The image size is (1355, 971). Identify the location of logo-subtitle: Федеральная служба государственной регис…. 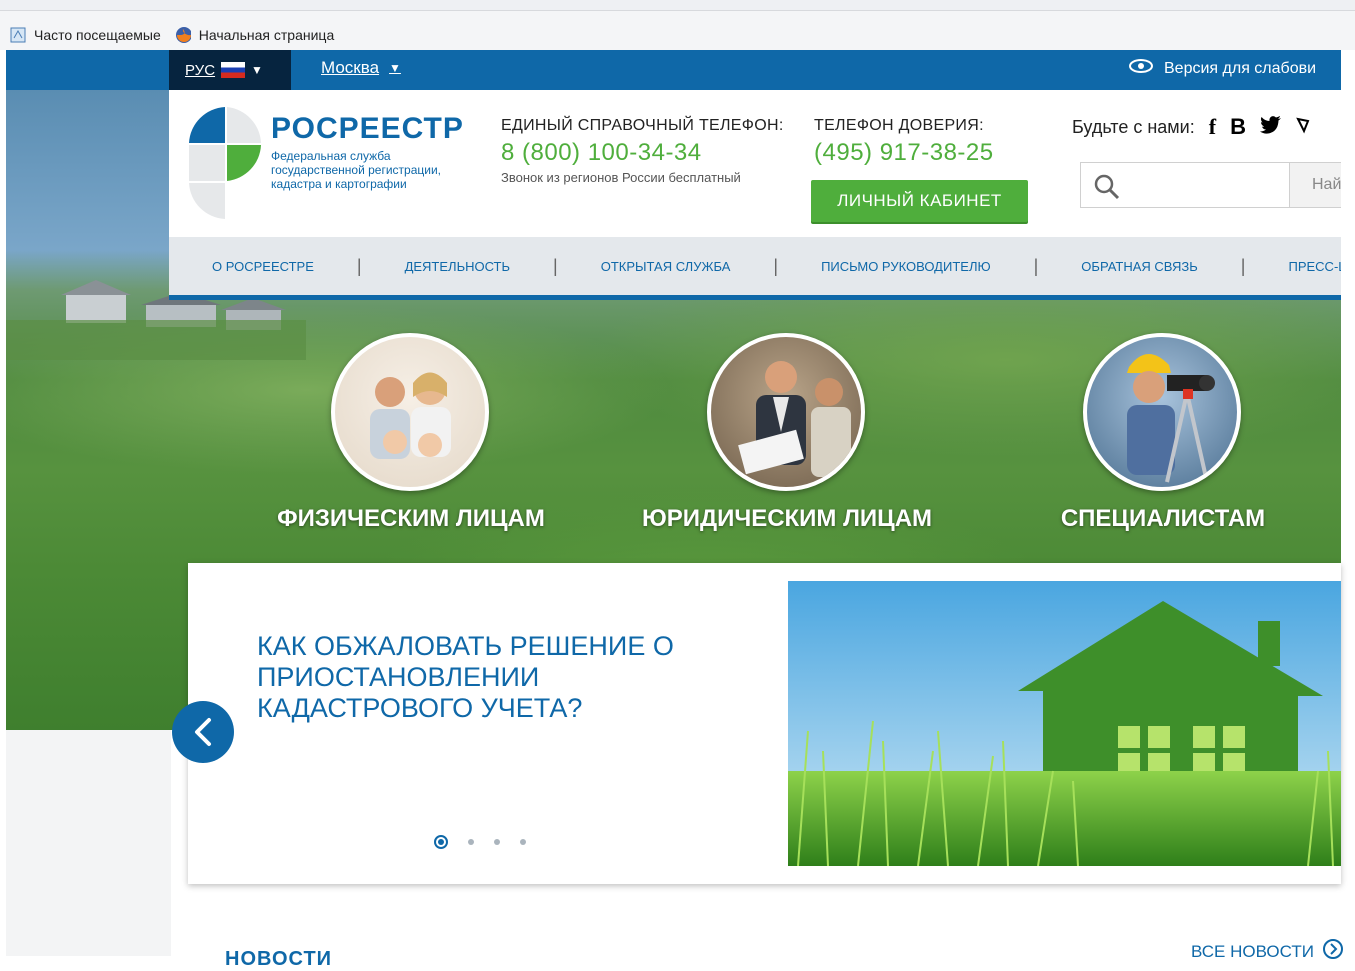
(356, 170).